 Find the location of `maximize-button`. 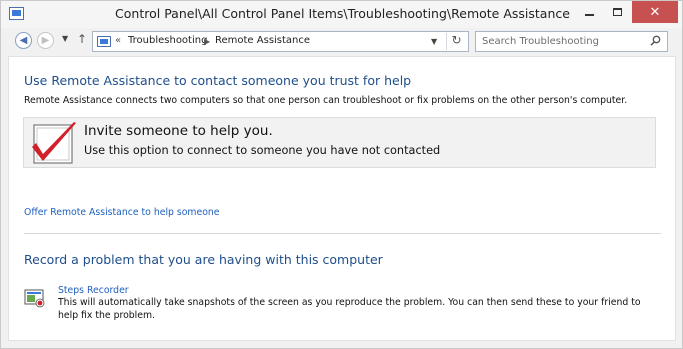

maximize-button is located at coordinates (617, 12).